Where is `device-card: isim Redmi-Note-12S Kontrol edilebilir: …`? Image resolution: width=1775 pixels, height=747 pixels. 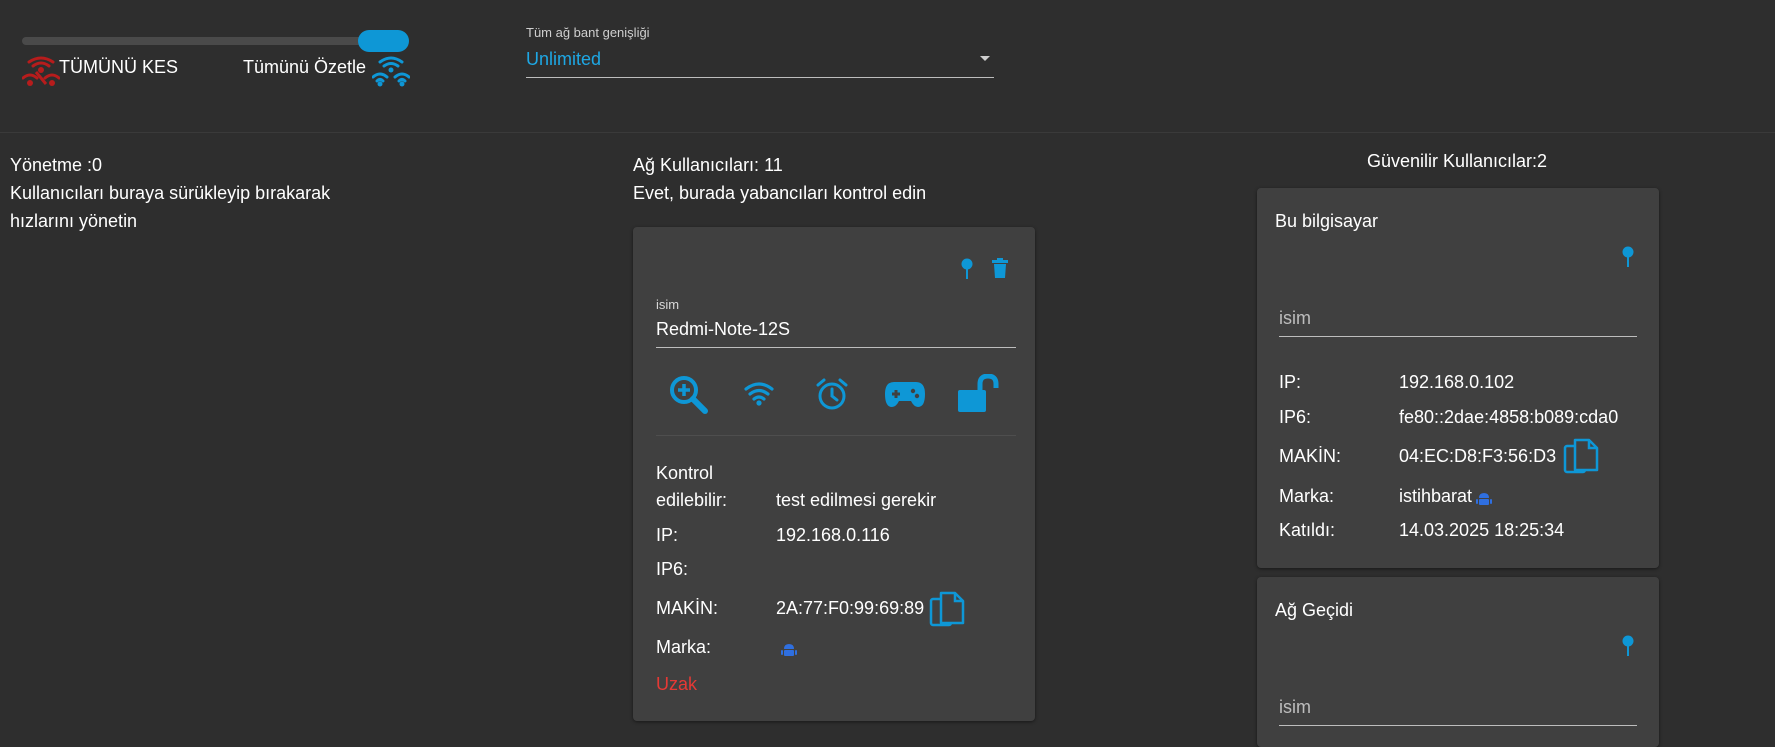 device-card: isim Redmi-Note-12S Kontrol edilebilir: … is located at coordinates (834, 474).